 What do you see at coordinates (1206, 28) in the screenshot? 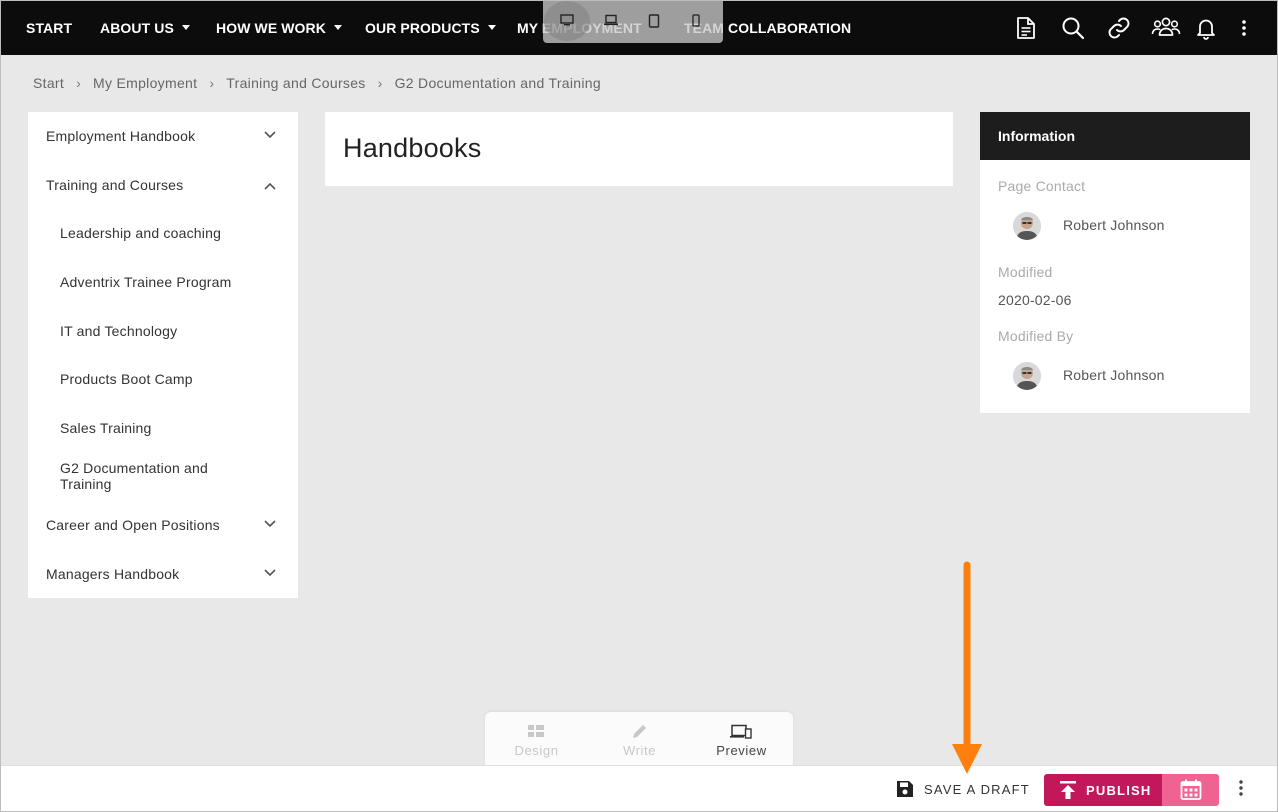
I see `bell-icon` at bounding box center [1206, 28].